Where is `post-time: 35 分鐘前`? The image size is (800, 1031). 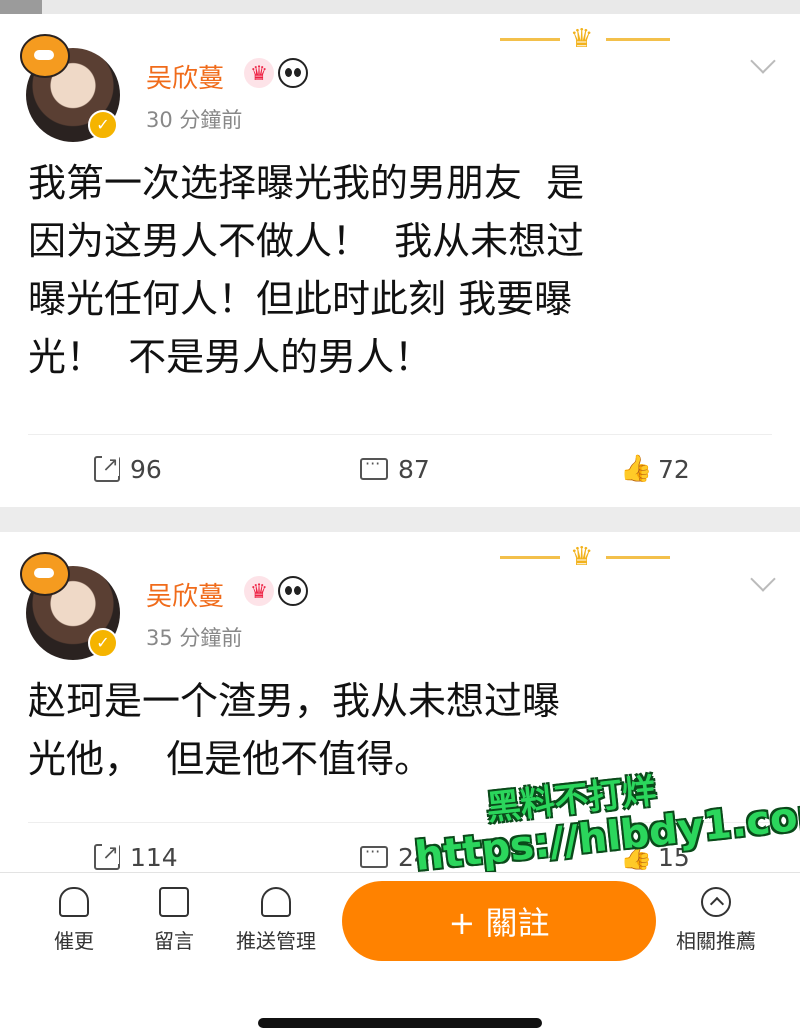
post-time: 35 分鐘前 is located at coordinates (194, 638).